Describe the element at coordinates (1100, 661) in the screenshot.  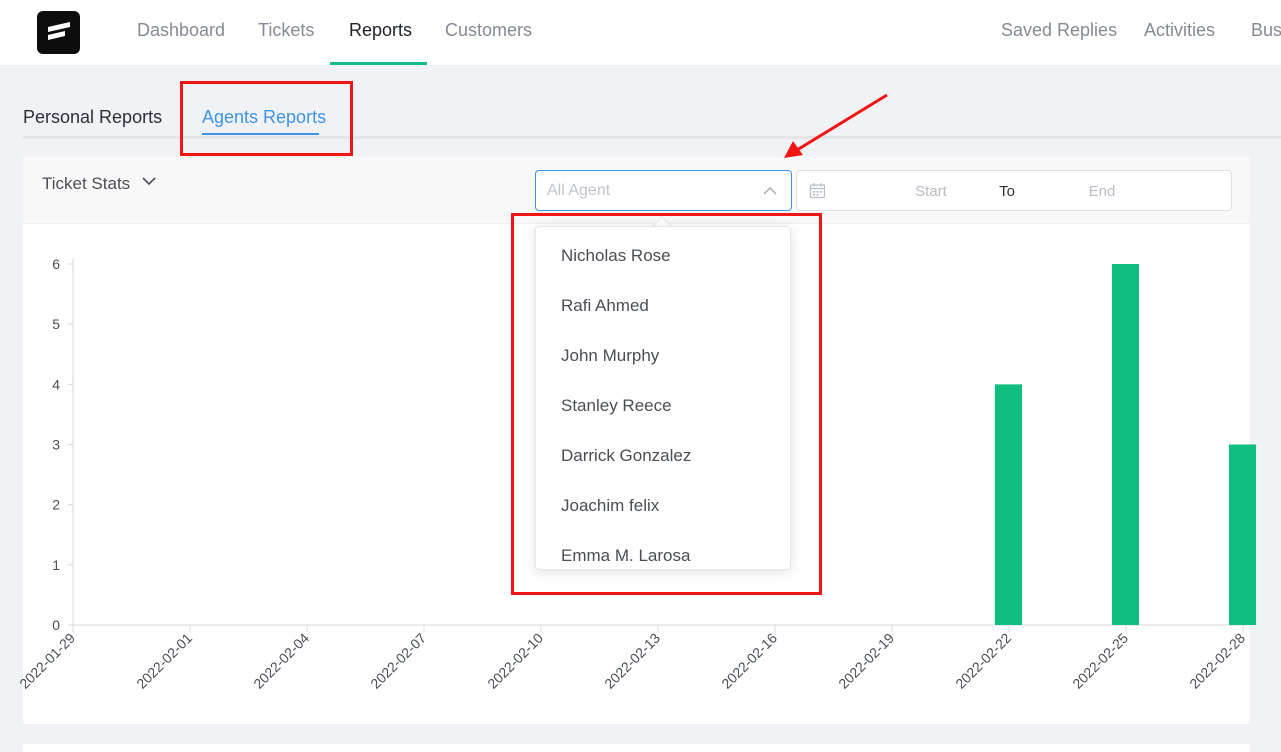
I see `x-tick-label: 2022-02-25` at that location.